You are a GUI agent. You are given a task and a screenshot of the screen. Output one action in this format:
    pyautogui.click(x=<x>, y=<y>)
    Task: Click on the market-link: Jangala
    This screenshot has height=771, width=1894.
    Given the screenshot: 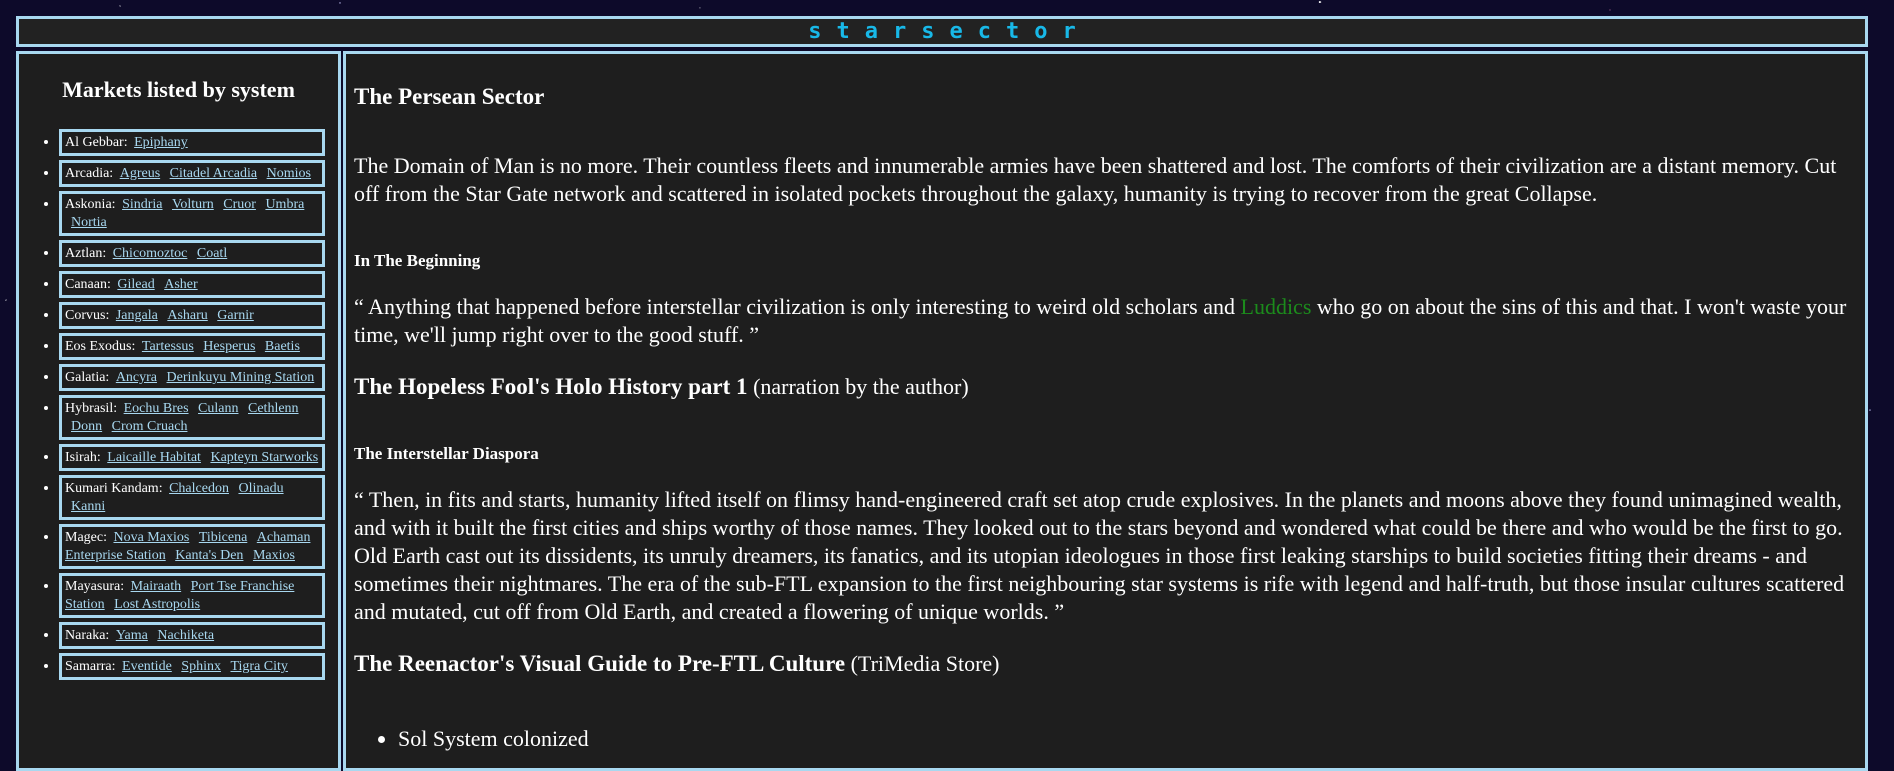 What is the action you would take?
    pyautogui.click(x=137, y=315)
    